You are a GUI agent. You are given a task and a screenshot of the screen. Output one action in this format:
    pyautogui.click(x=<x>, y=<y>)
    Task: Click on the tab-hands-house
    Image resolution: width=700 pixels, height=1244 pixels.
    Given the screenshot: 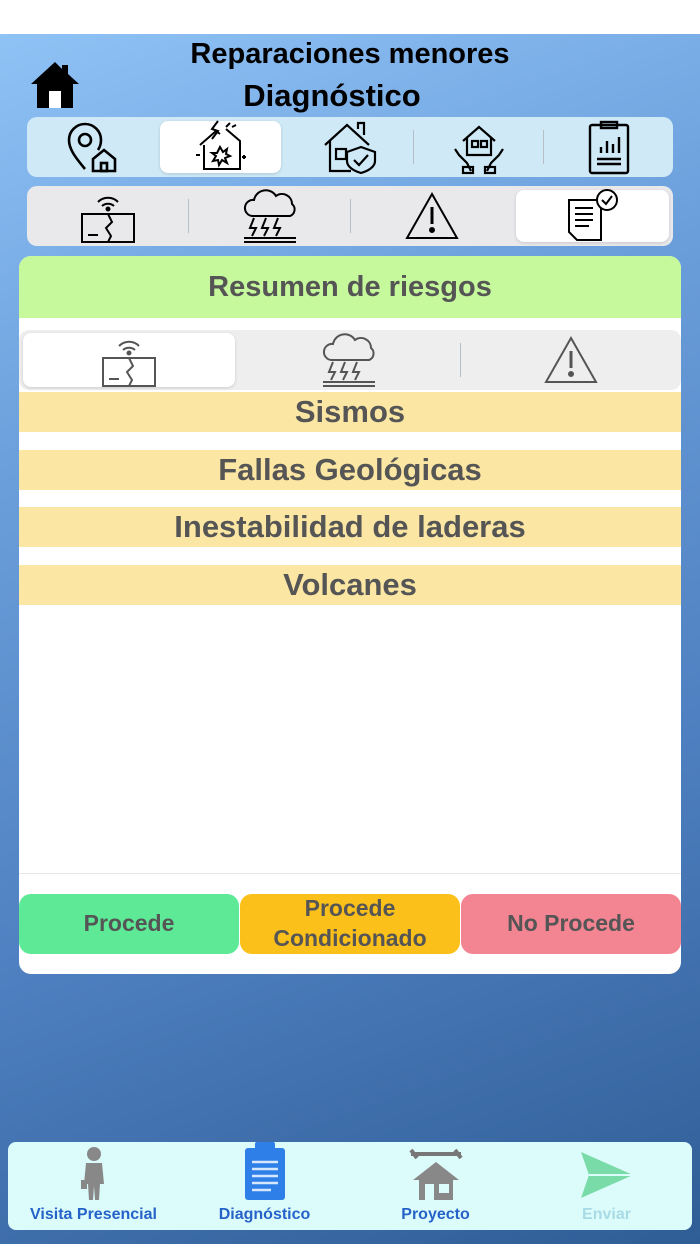 What is the action you would take?
    pyautogui.click(x=478, y=148)
    